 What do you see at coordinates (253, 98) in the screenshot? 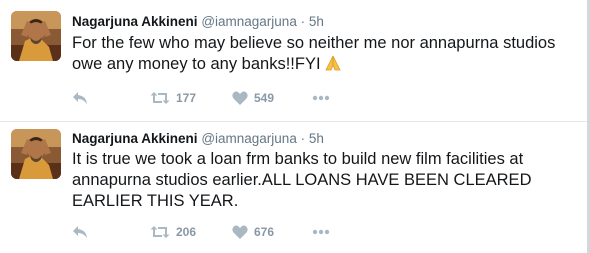
I see `like-button: 549` at bounding box center [253, 98].